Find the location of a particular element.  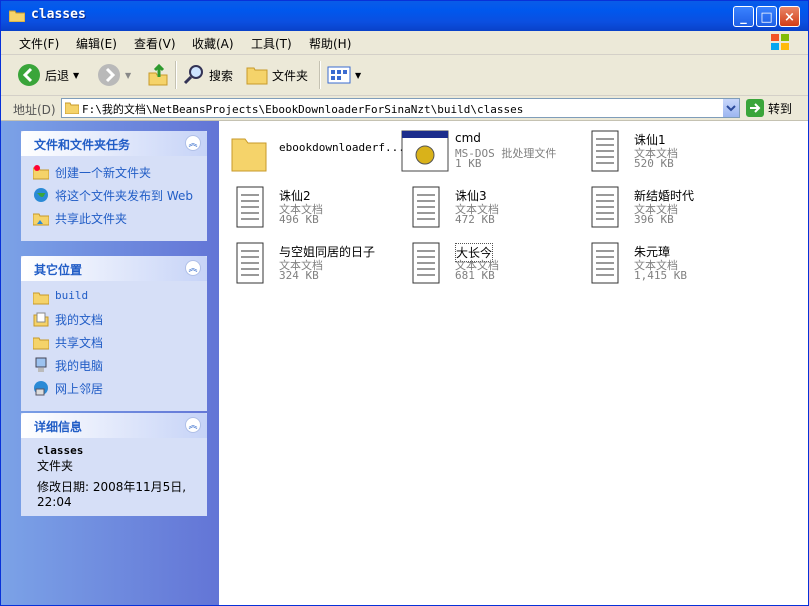

up-folder-button is located at coordinates (158, 75).